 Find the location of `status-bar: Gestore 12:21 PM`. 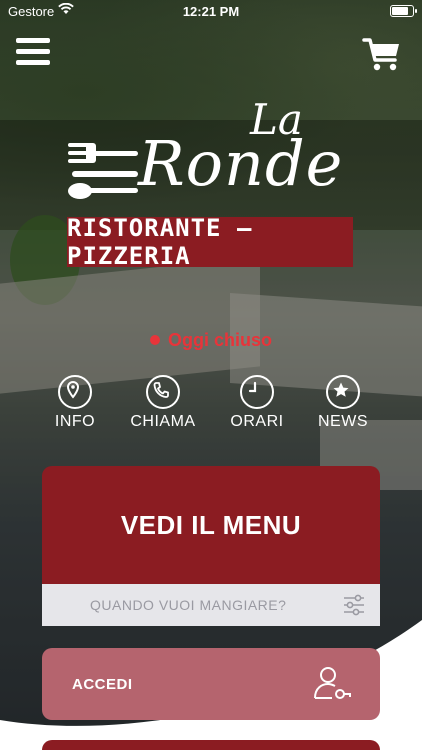

status-bar: Gestore 12:21 PM is located at coordinates (211, 11).